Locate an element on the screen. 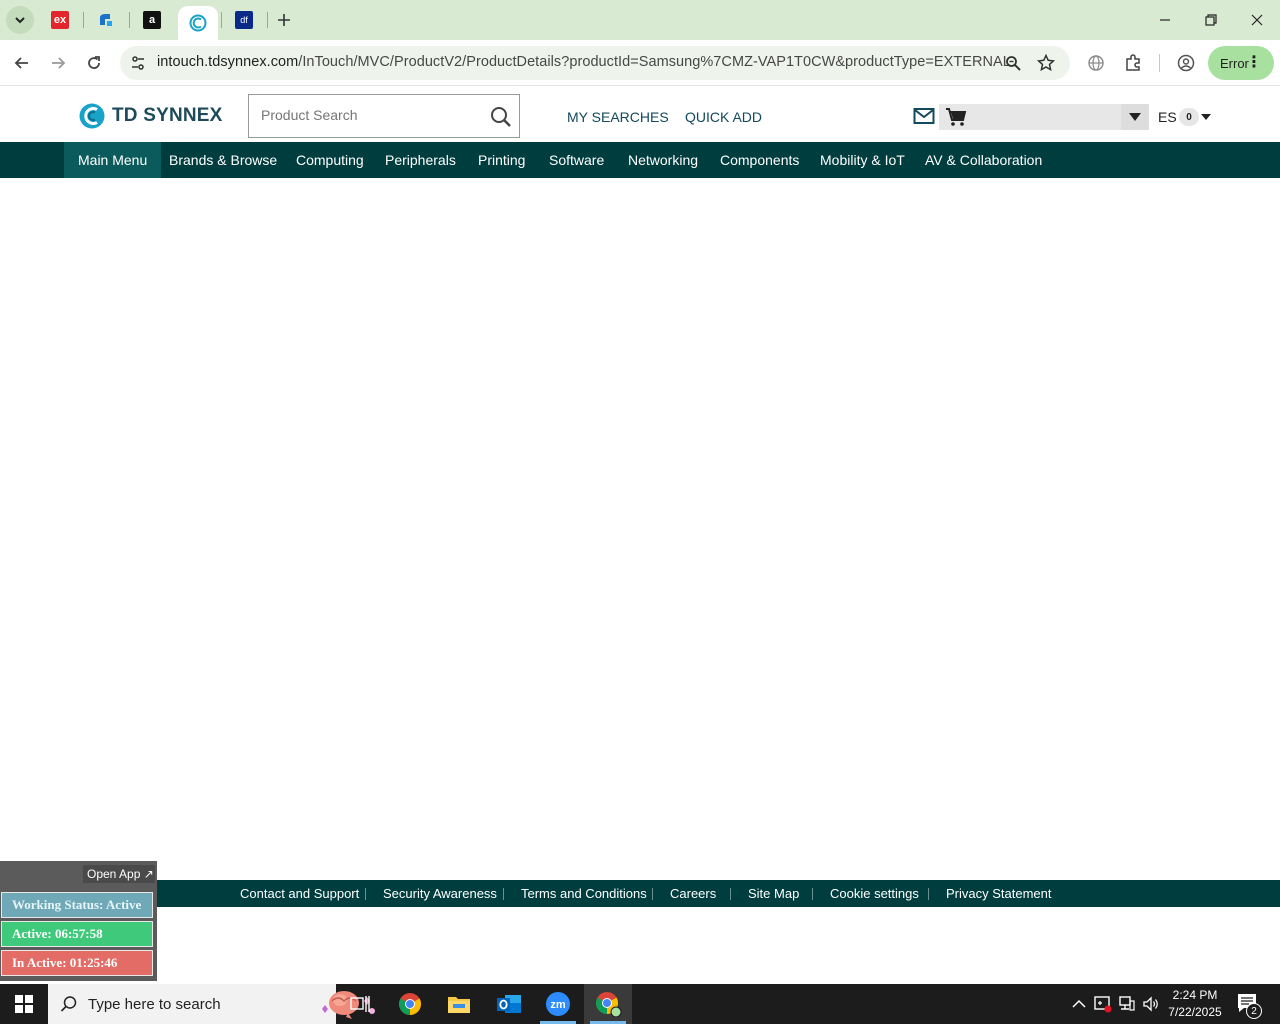  taskbar-chrome-active is located at coordinates (608, 1004).